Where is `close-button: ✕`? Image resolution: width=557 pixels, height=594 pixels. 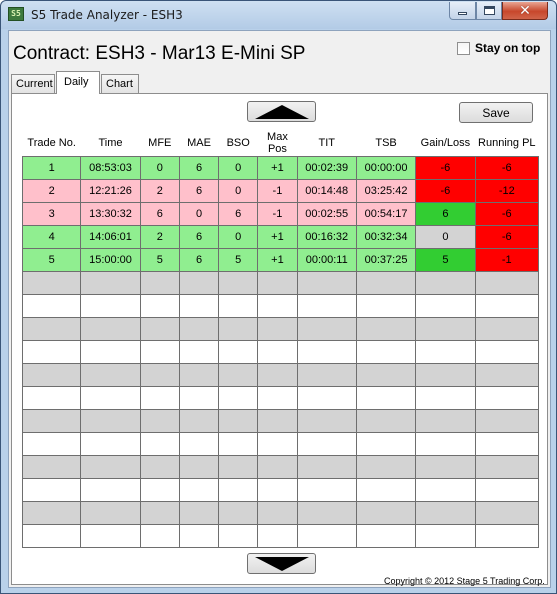 close-button: ✕ is located at coordinates (525, 11).